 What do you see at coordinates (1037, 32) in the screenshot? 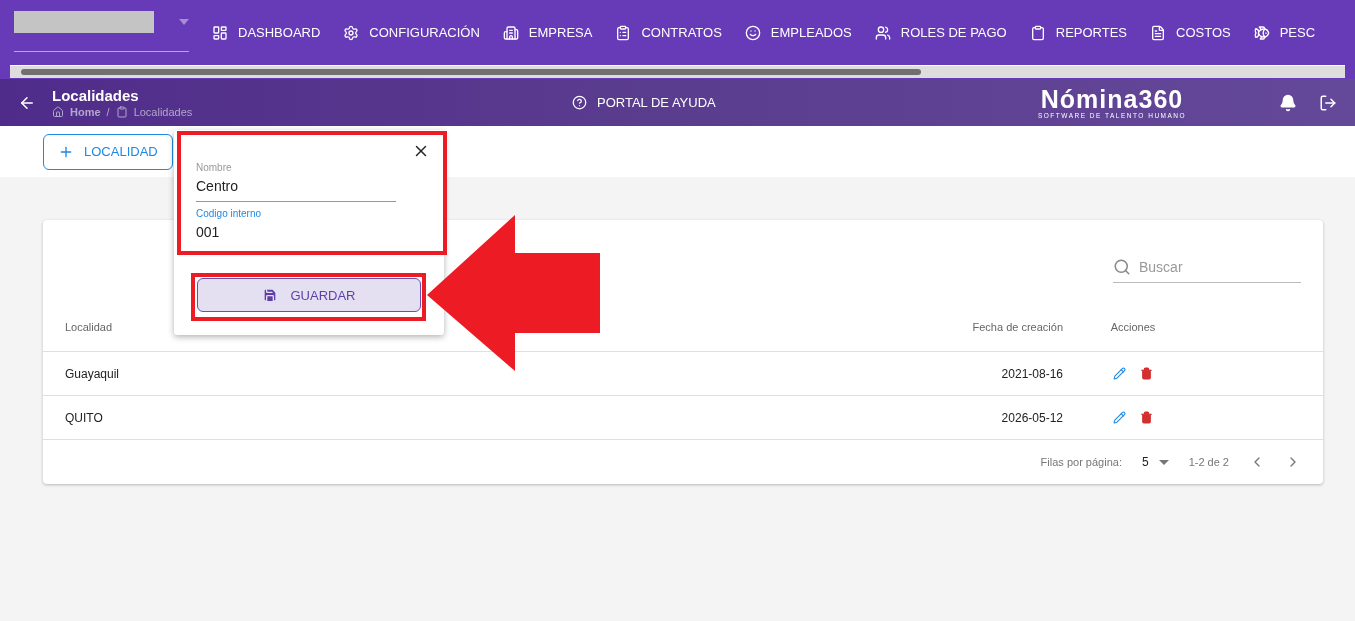
I see `report-icon` at bounding box center [1037, 32].